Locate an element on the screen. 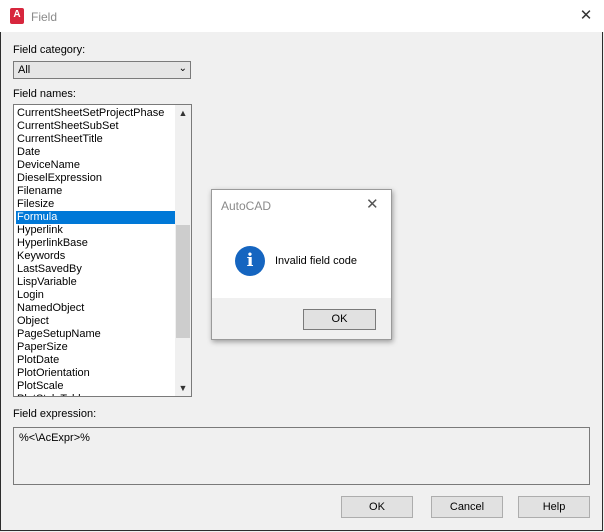 This screenshot has width=604, height=532. field-category-value: All is located at coordinates (24, 70).